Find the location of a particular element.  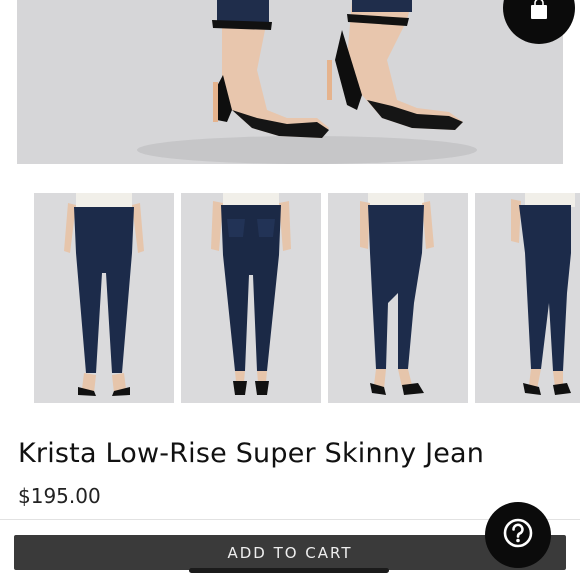

add-to-cart-button: ADD TO CART is located at coordinates (290, 552).